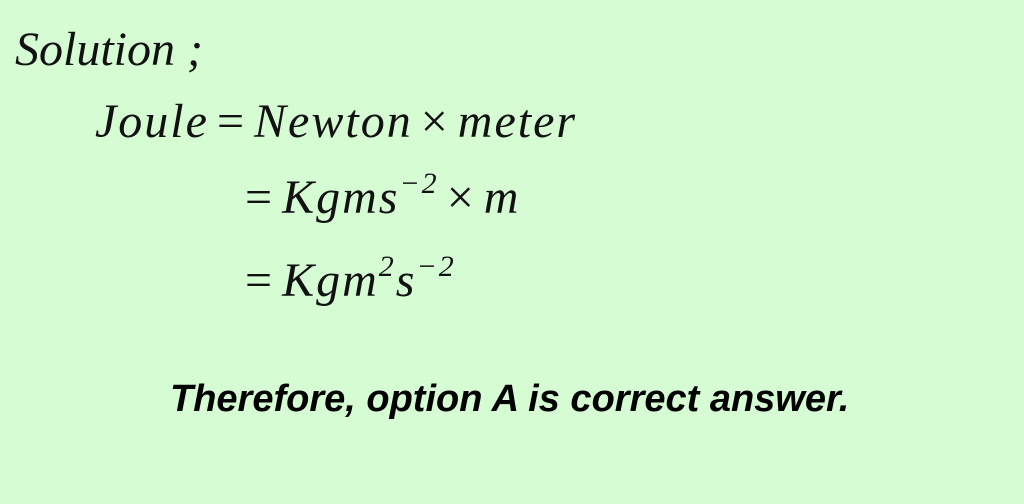 This screenshot has width=1024, height=504. I want to click on exponent: 2, so click(387, 266).